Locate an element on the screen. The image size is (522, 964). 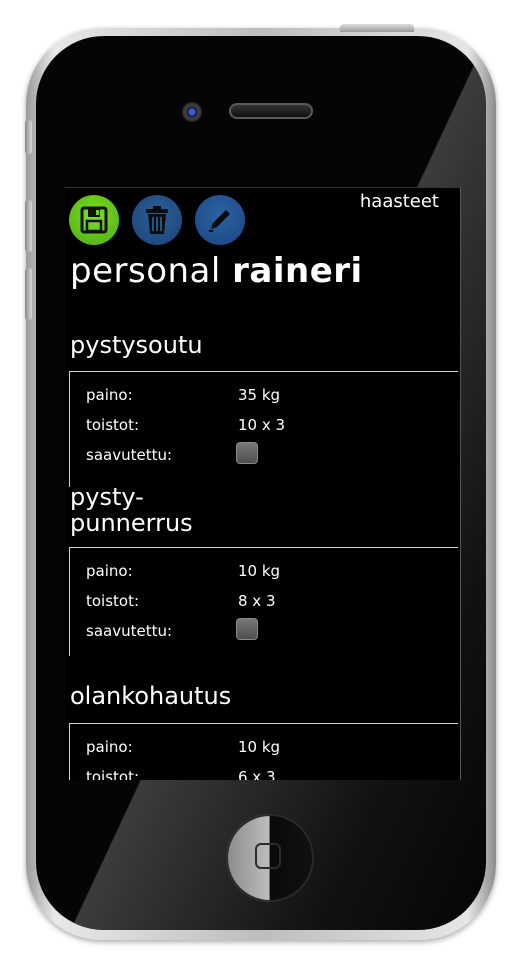
pencil-icon is located at coordinates (219, 221).